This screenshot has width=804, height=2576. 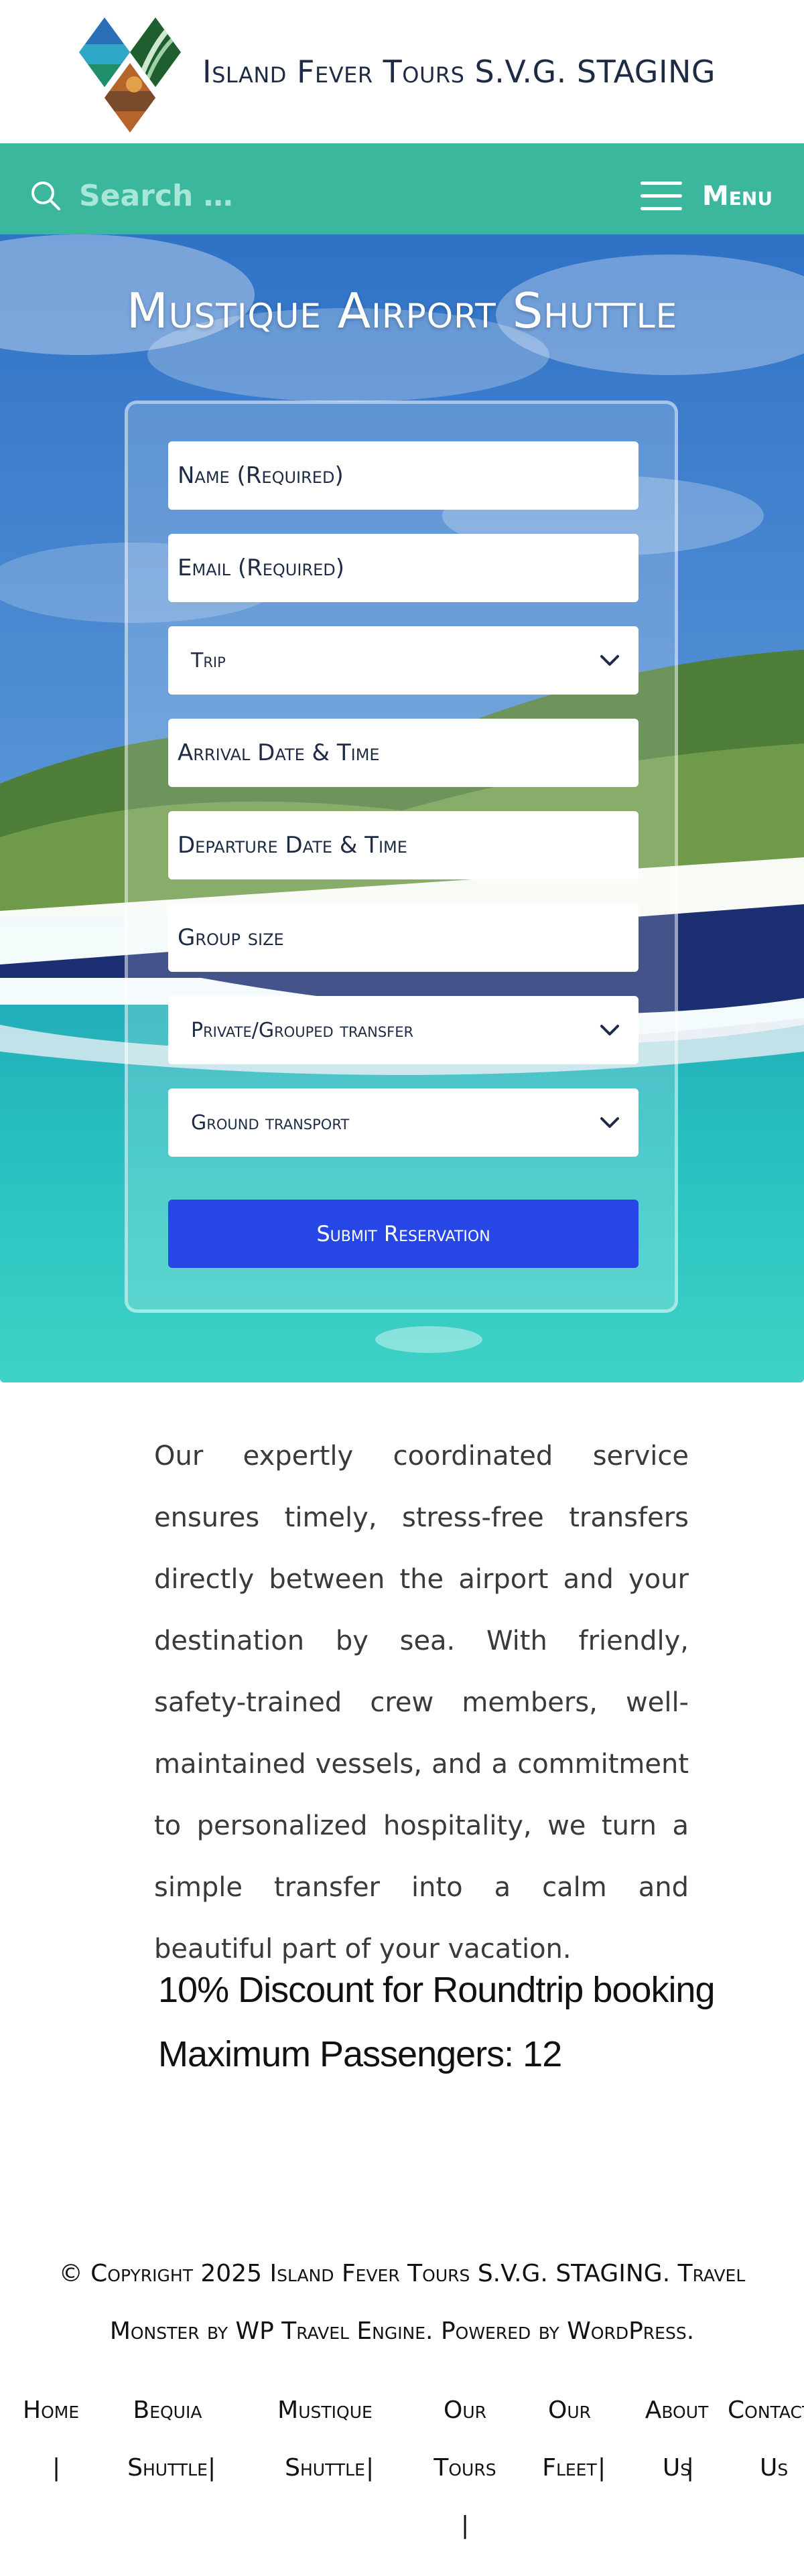 What do you see at coordinates (465, 2439) in the screenshot?
I see `footer-nav-our-tours: Our Tours` at bounding box center [465, 2439].